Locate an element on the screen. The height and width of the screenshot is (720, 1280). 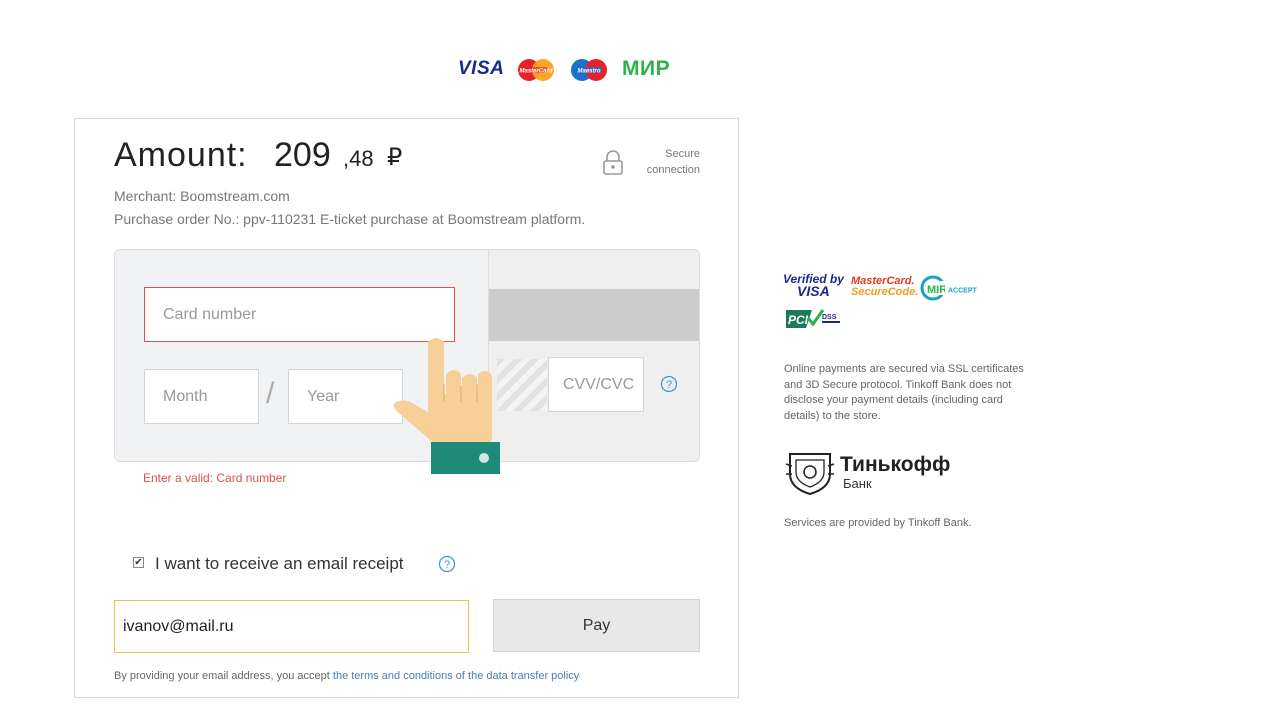
bank-name: Тинькофф is located at coordinates (895, 464).